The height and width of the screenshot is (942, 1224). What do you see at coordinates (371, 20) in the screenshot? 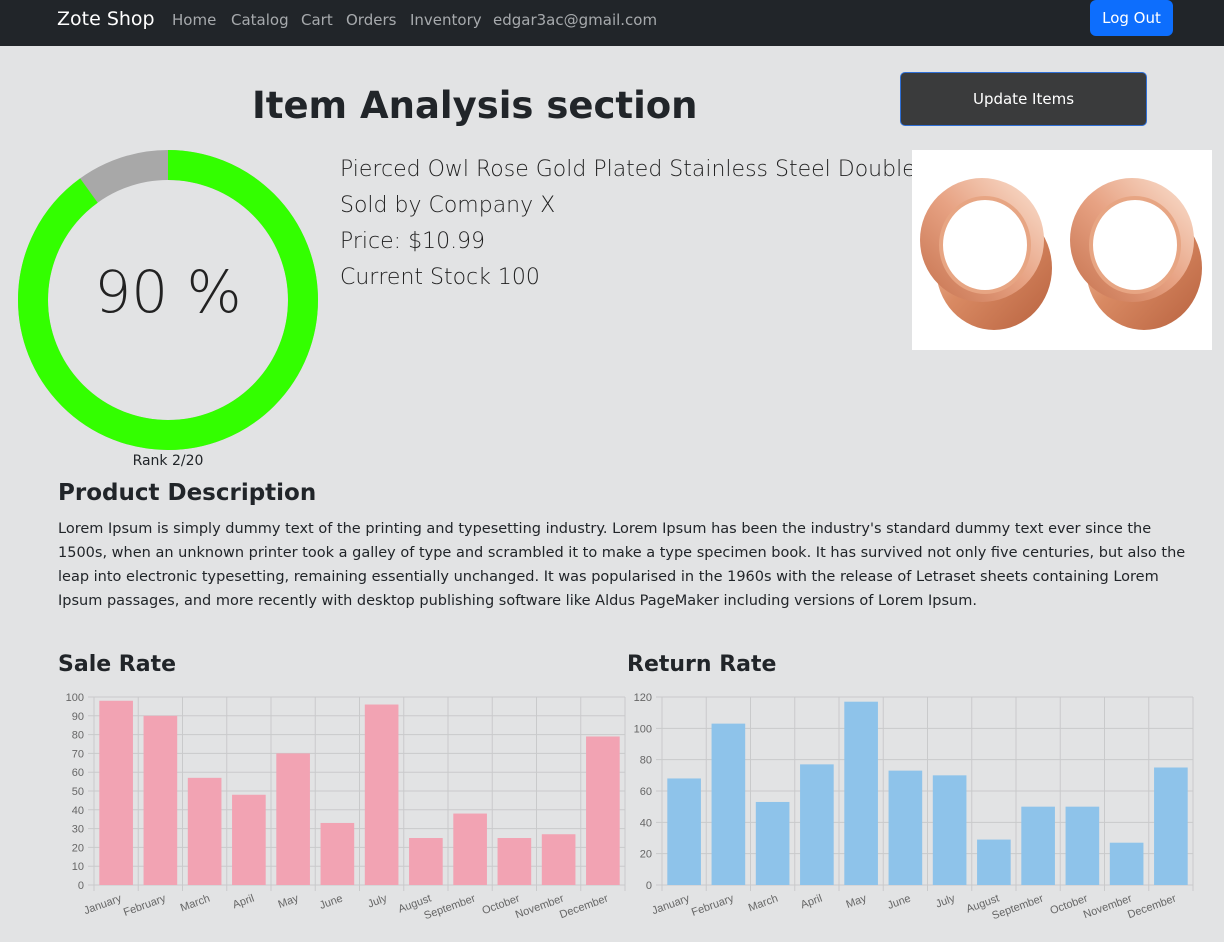
I see `nav-link-orders: Orders` at bounding box center [371, 20].